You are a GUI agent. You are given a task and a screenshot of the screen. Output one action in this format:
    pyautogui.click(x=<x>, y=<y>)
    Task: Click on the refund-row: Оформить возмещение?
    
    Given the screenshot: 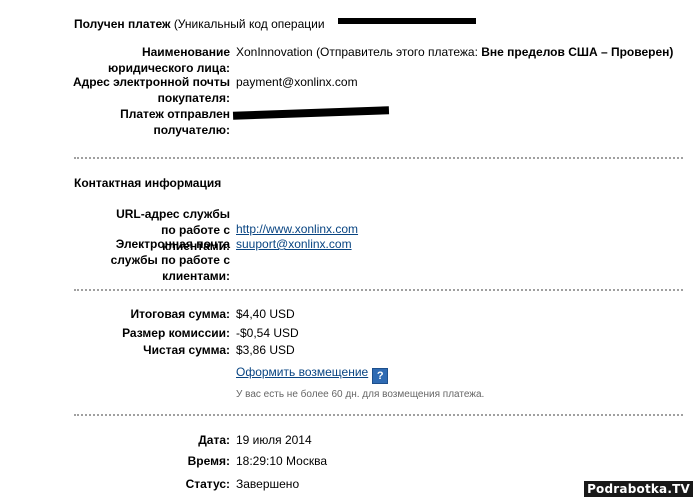 What is the action you would take?
    pyautogui.click(x=312, y=374)
    